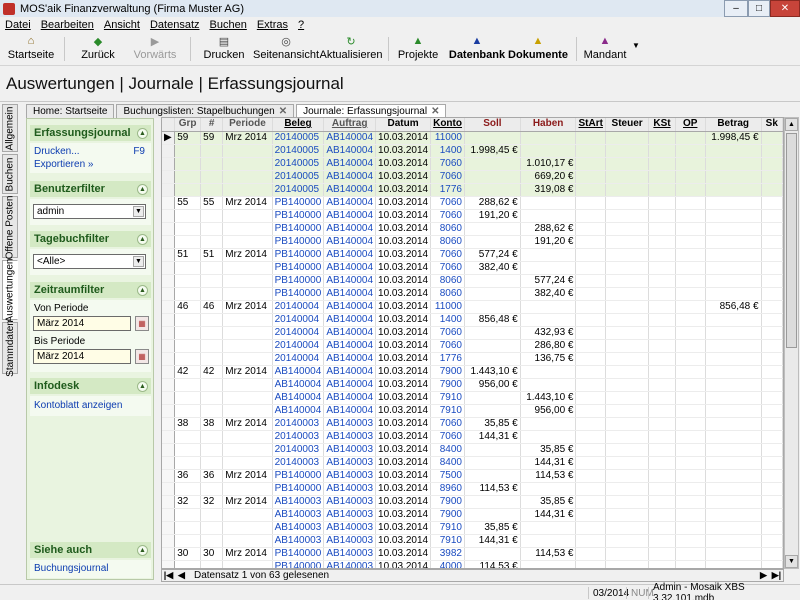  Describe the element at coordinates (272, 25) in the screenshot. I see `menu-extras: Extras` at that location.